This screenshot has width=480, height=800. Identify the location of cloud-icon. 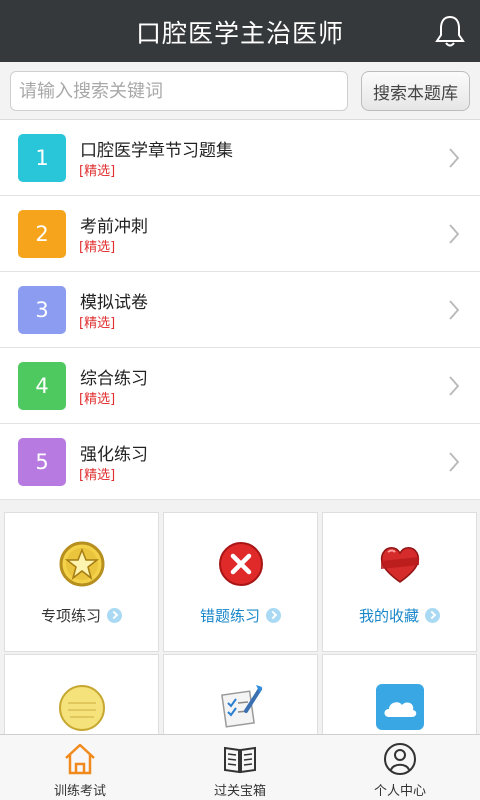
(400, 707).